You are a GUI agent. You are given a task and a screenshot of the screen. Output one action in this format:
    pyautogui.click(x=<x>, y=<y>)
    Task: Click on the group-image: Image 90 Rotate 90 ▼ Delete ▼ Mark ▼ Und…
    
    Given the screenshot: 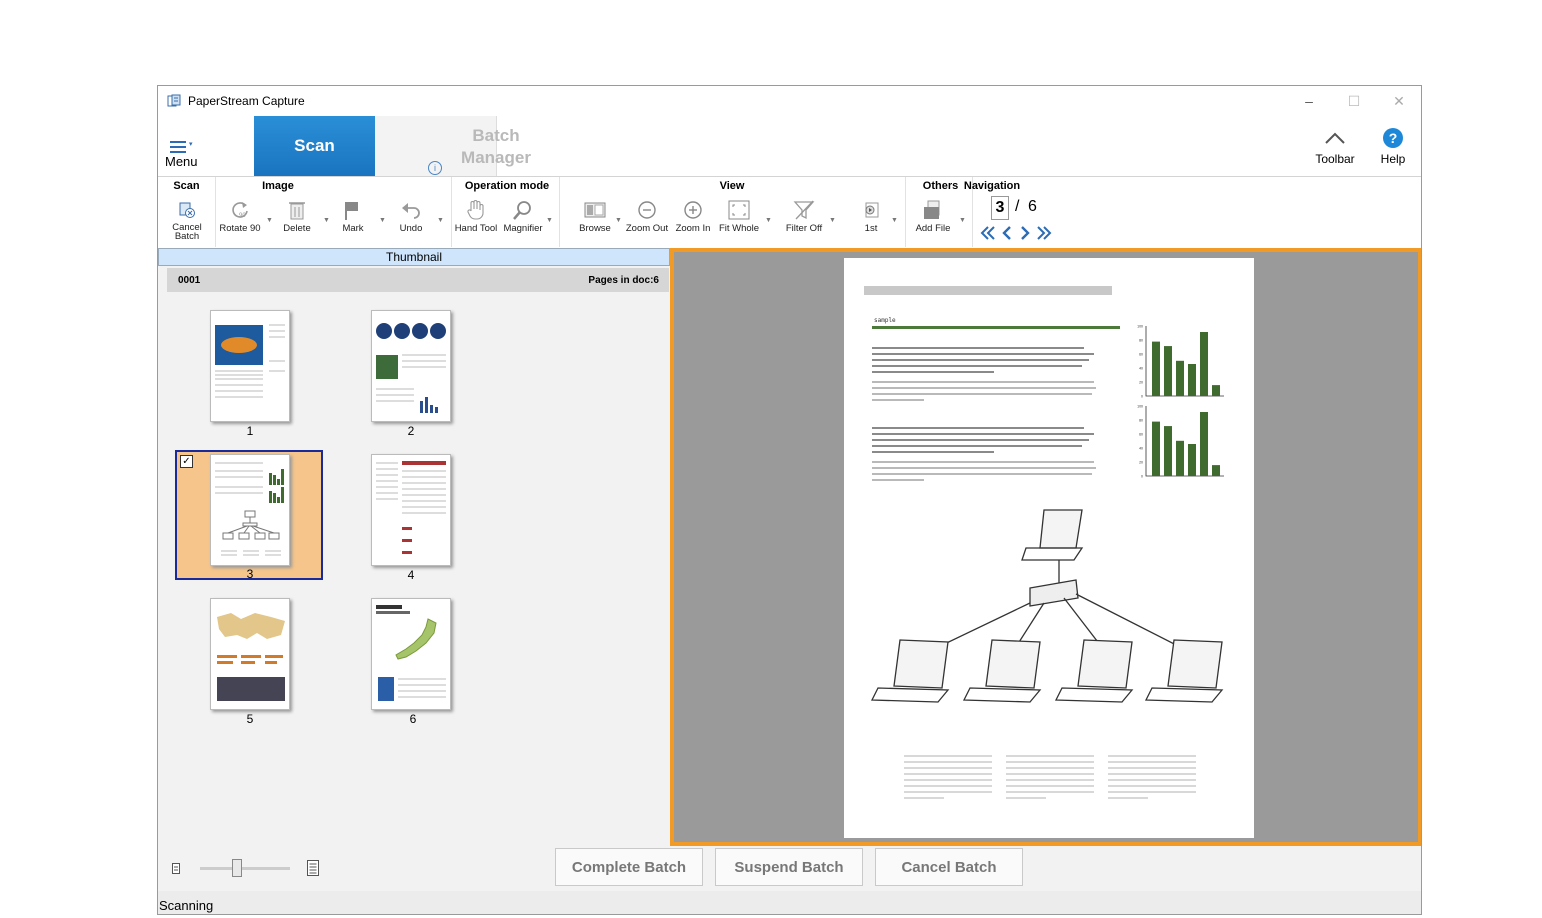 What is the action you would take?
    pyautogui.click(x=333, y=212)
    